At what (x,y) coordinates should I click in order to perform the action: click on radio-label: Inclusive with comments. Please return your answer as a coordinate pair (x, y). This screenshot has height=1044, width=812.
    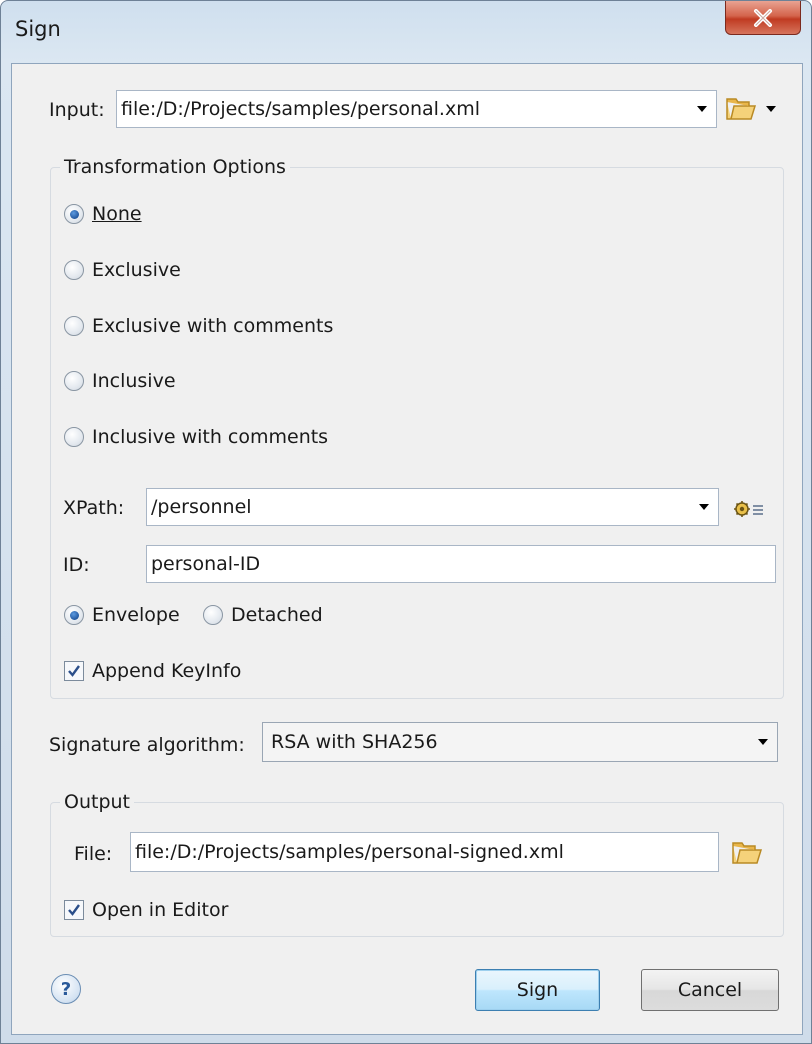
    Looking at the image, I should click on (210, 437).